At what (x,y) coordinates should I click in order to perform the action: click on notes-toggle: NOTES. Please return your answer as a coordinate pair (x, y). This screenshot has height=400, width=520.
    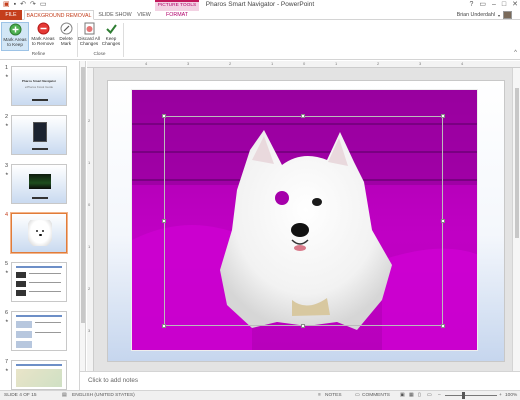
    Looking at the image, I should click on (333, 395).